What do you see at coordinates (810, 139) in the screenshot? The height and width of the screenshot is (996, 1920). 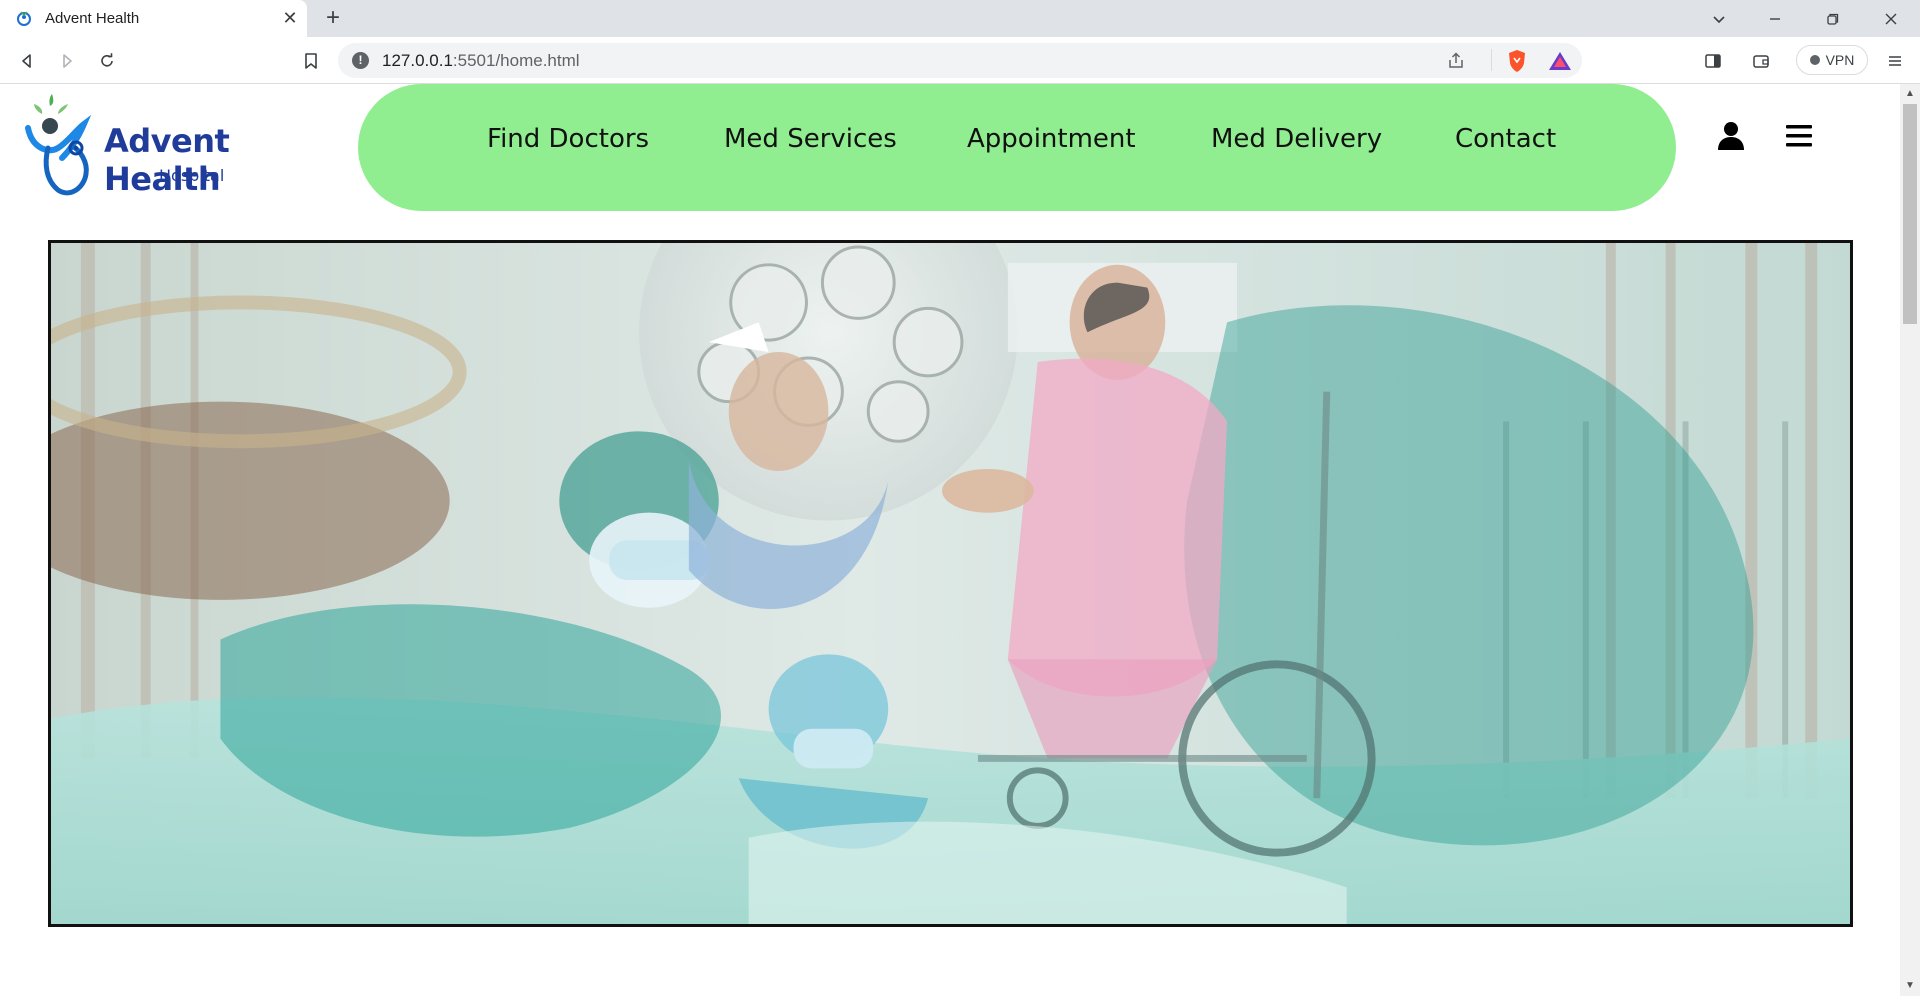 I see `nav-med-services: Med Services` at bounding box center [810, 139].